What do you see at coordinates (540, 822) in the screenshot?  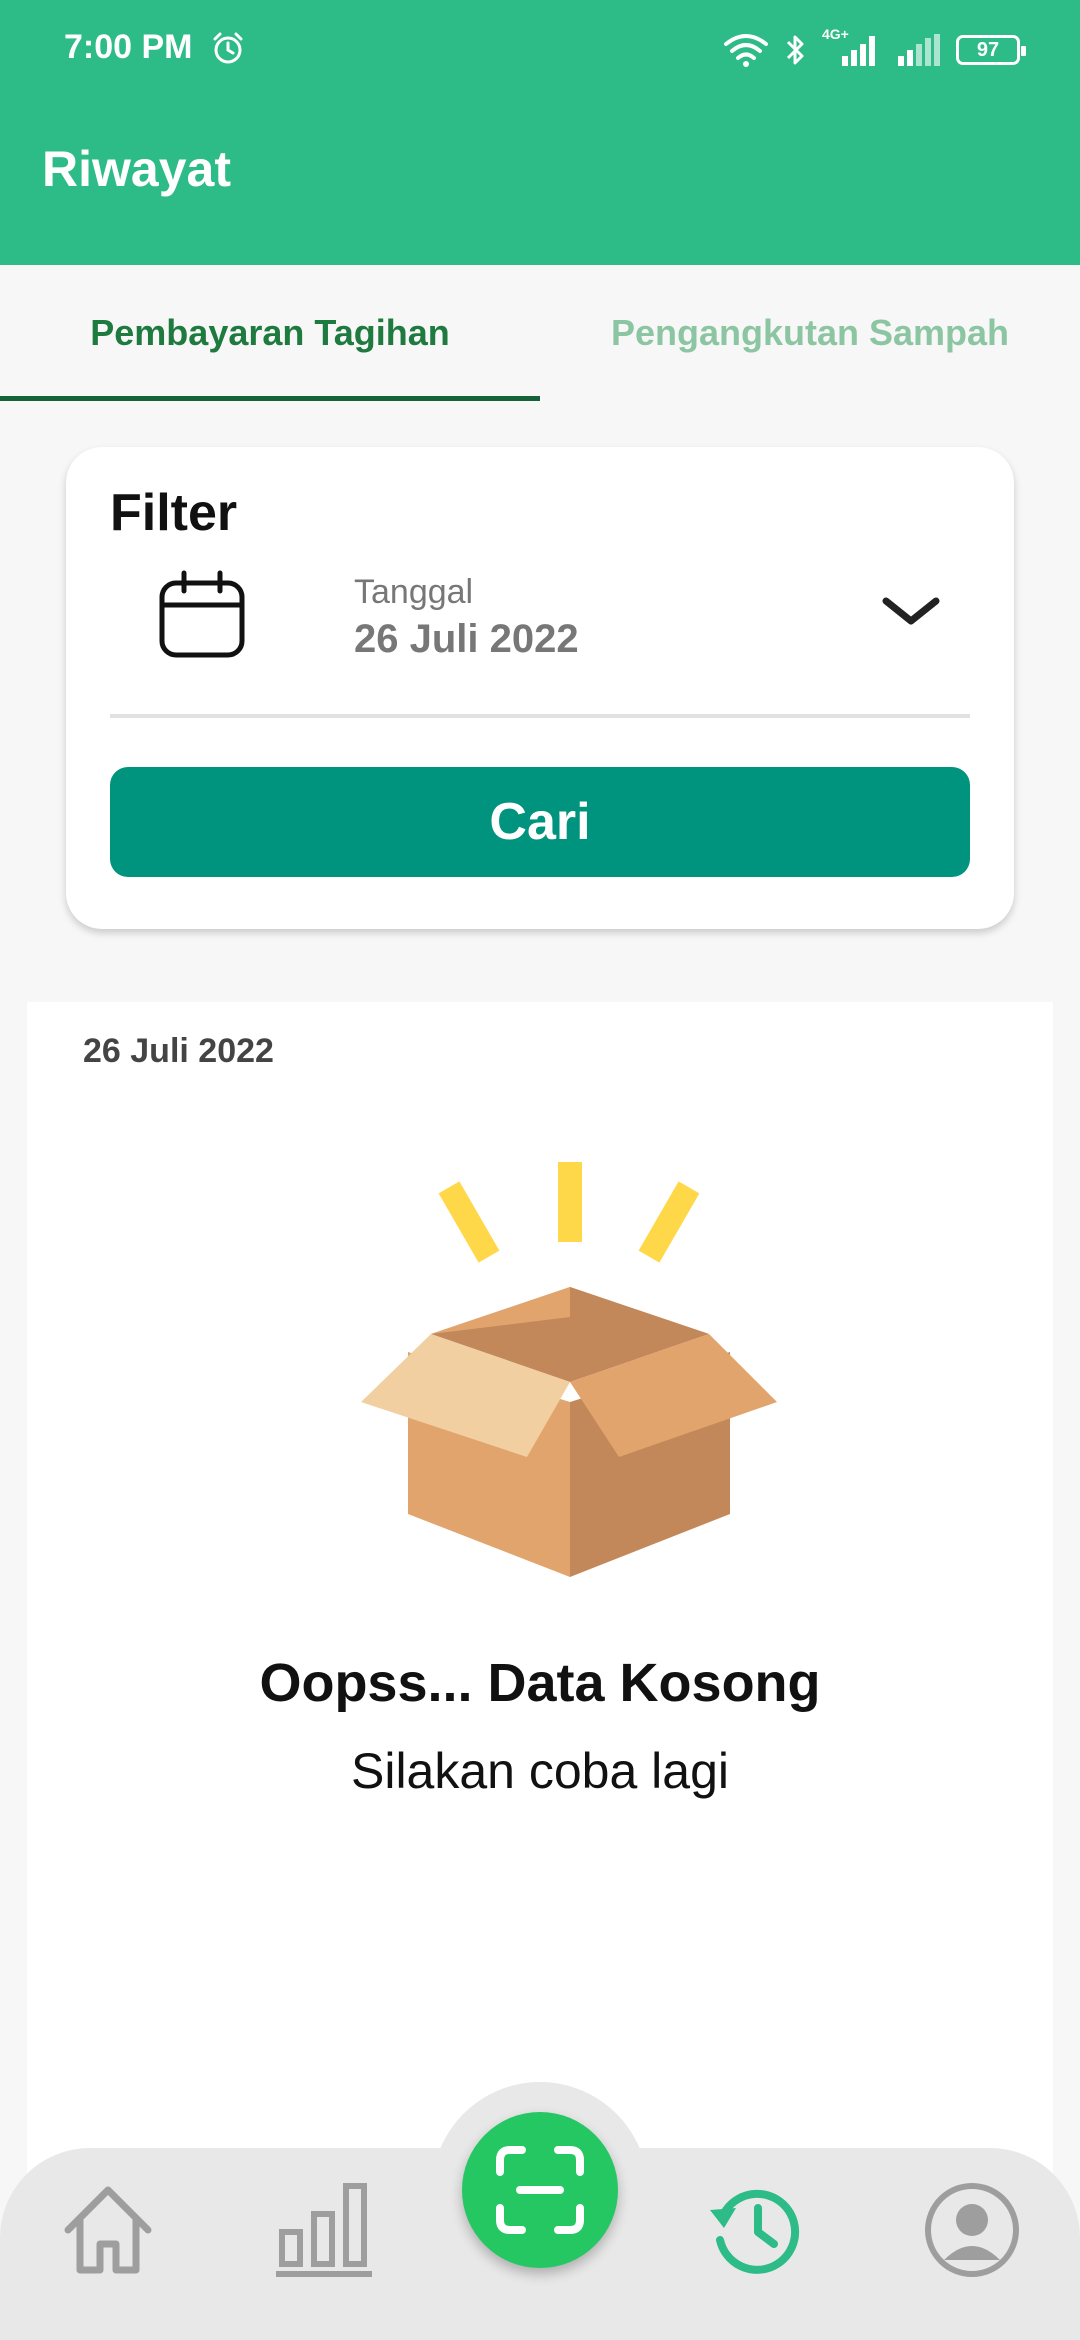 I see `search-button: Cari` at bounding box center [540, 822].